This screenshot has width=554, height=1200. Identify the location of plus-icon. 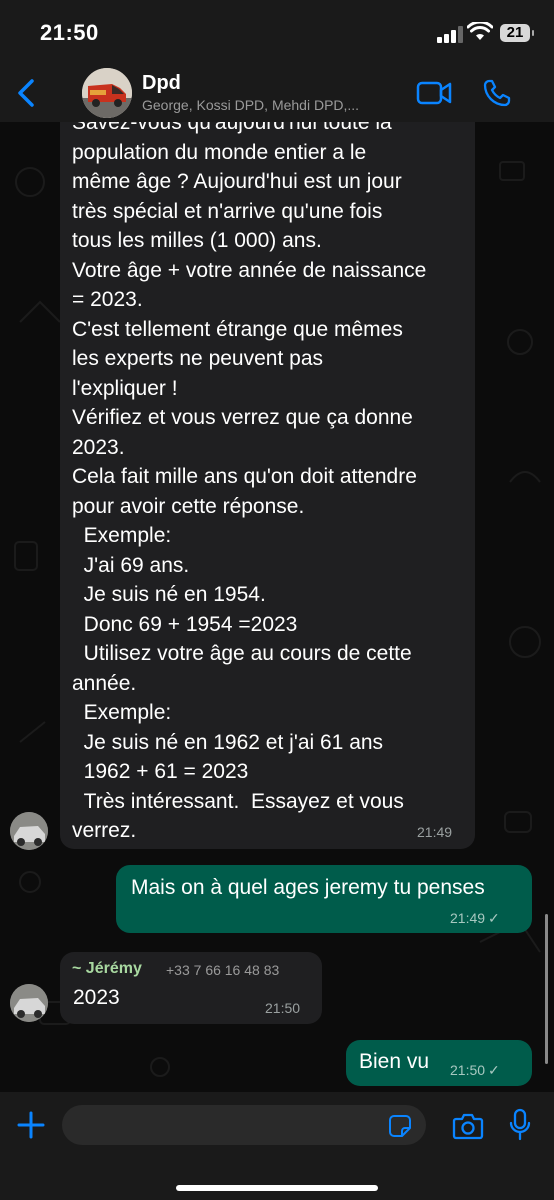
(31, 1125).